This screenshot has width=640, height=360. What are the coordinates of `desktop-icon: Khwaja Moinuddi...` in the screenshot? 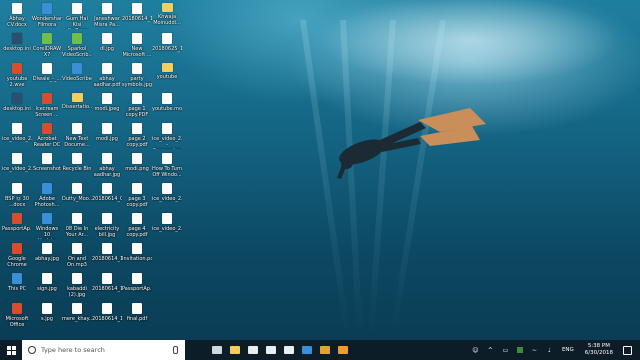 It's located at (167, 14).